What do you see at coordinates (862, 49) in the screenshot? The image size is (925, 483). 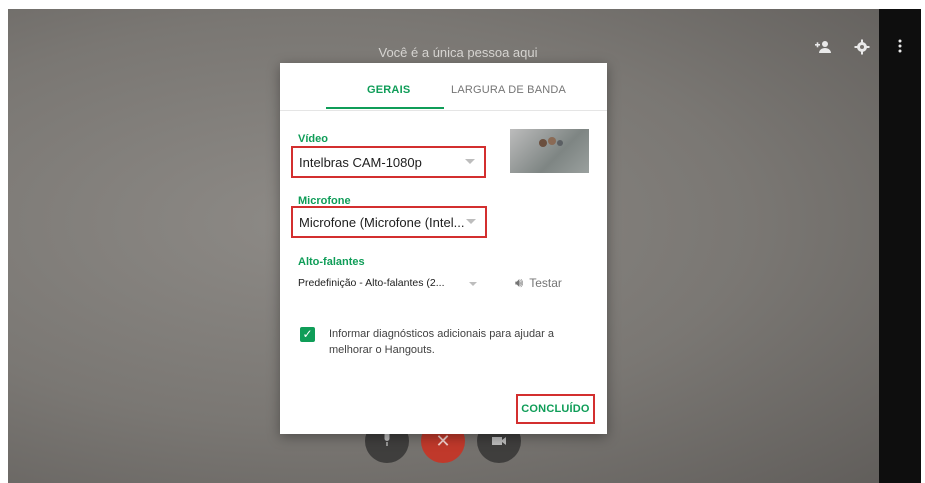 I see `gear-icon` at bounding box center [862, 49].